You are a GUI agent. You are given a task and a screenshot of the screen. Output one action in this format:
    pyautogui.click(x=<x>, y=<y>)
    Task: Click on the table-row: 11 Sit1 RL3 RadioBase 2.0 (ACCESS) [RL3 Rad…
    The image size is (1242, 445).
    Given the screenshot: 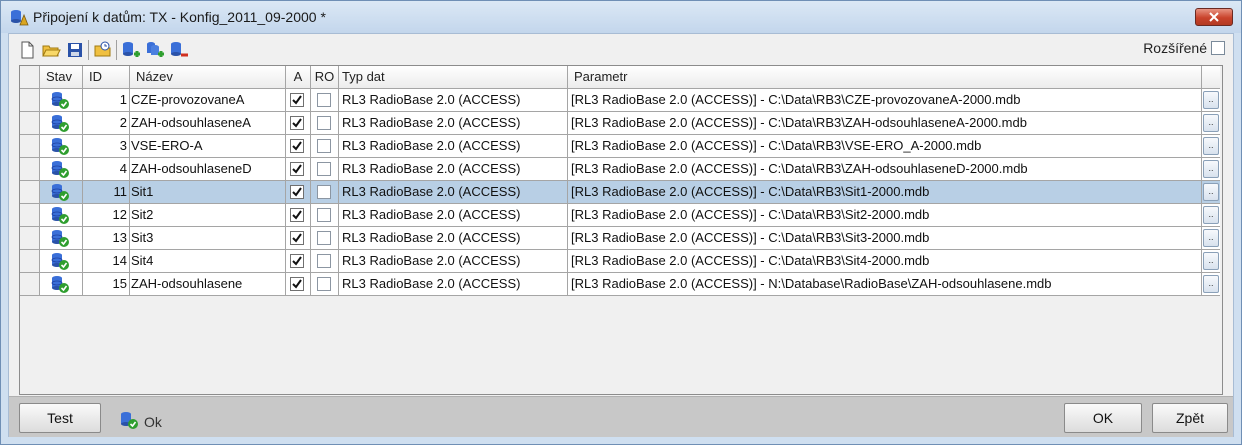 What is the action you would take?
    pyautogui.click(x=620, y=192)
    